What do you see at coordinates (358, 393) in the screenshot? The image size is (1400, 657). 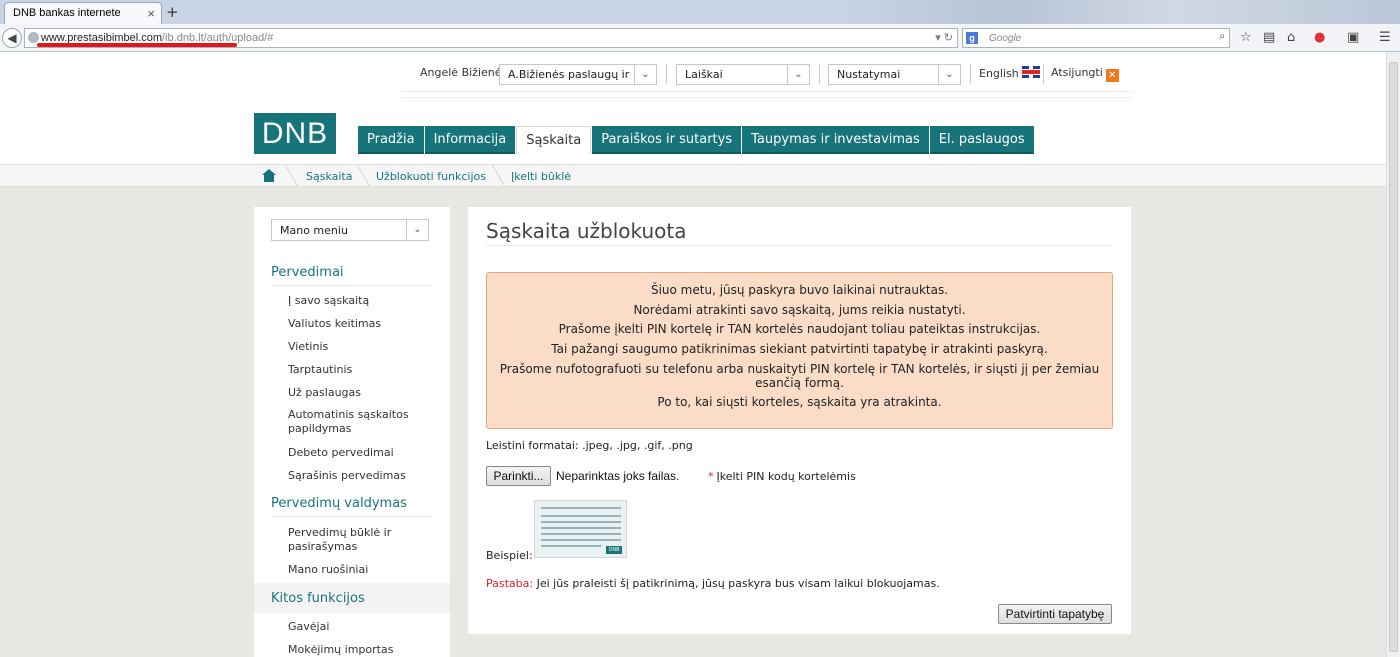 I see `sidebar-link: Už paslaugas` at bounding box center [358, 393].